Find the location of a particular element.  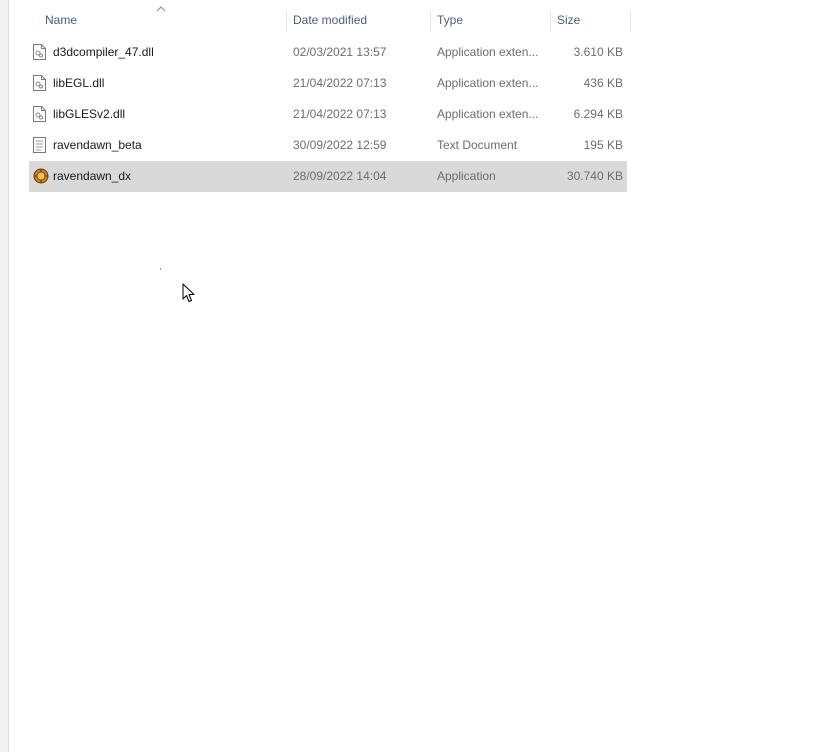

file-date-modified: 02/03/2021 13:57 is located at coordinates (340, 52).